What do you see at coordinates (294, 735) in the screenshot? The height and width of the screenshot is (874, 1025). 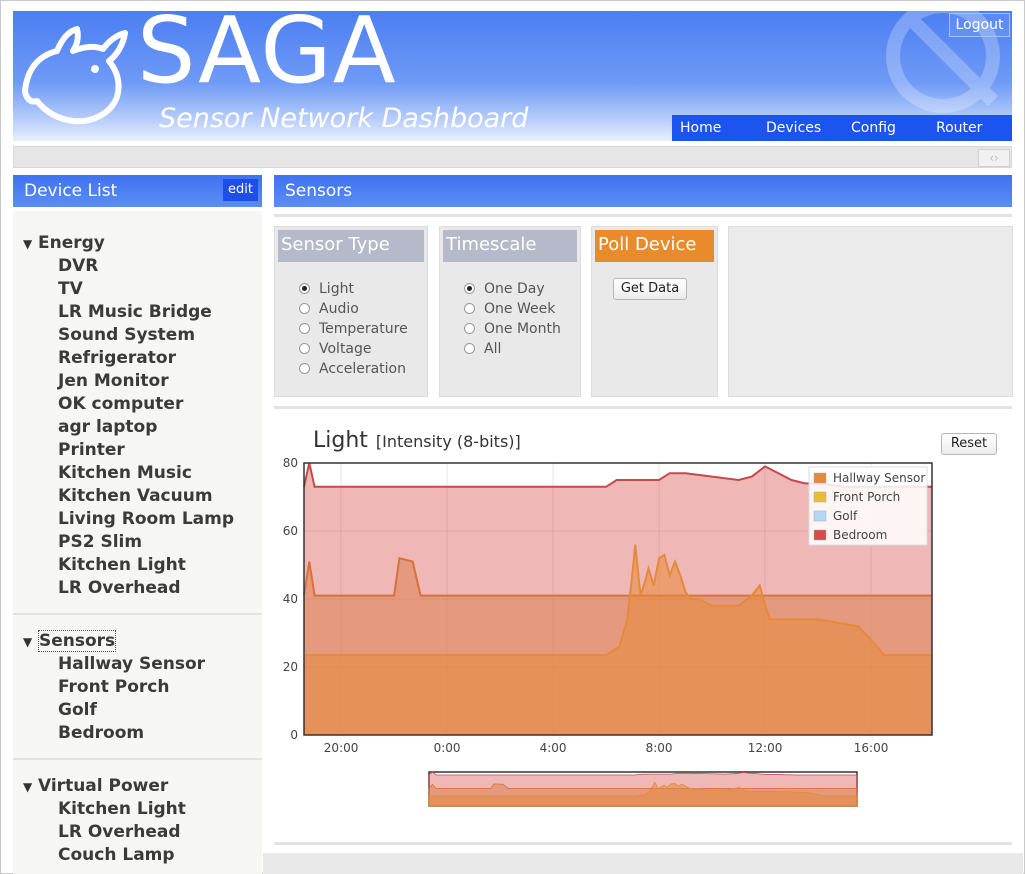 I see `y-tick-label: 0` at bounding box center [294, 735].